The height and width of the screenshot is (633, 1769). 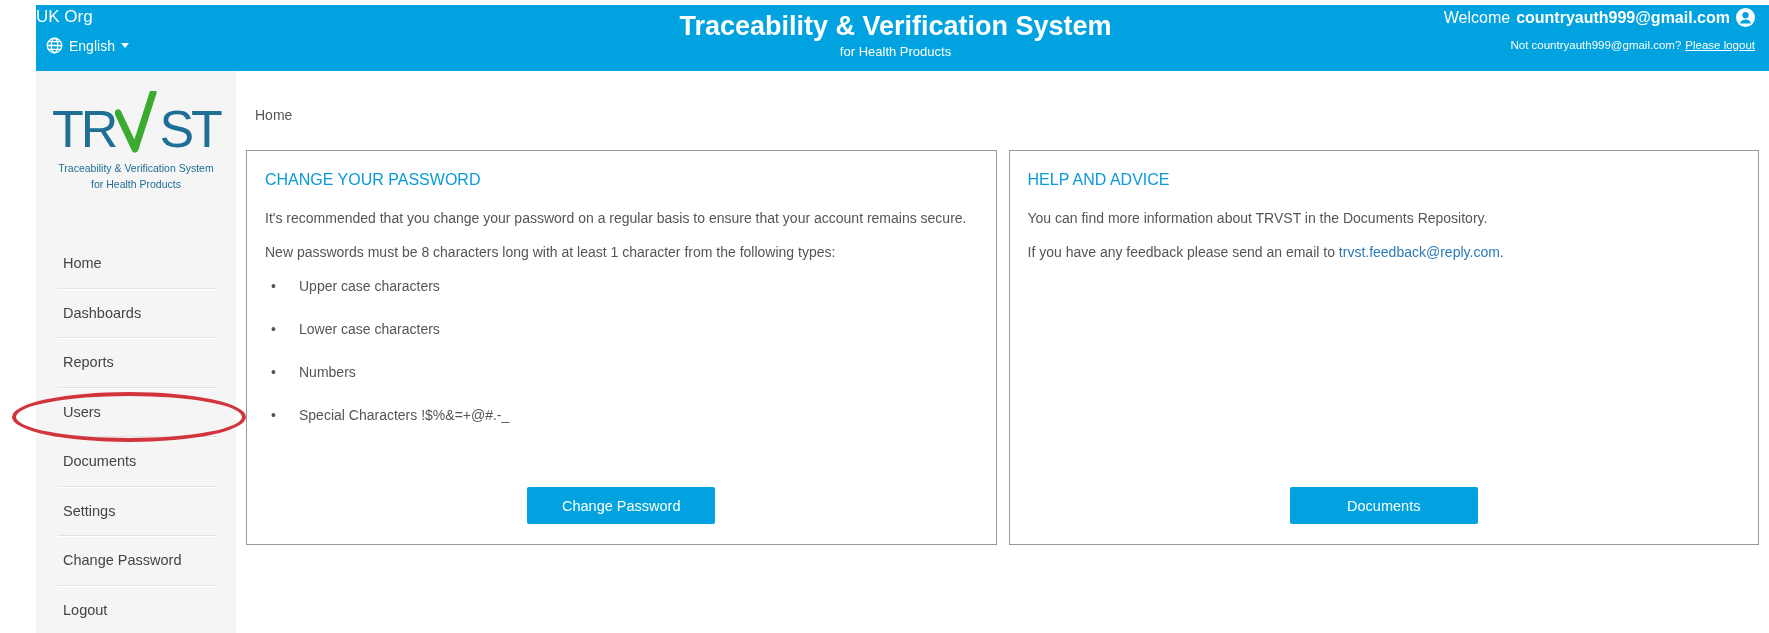 I want to click on logo-caption: Traceability & Verification System for Health Products, so click(x=136, y=176).